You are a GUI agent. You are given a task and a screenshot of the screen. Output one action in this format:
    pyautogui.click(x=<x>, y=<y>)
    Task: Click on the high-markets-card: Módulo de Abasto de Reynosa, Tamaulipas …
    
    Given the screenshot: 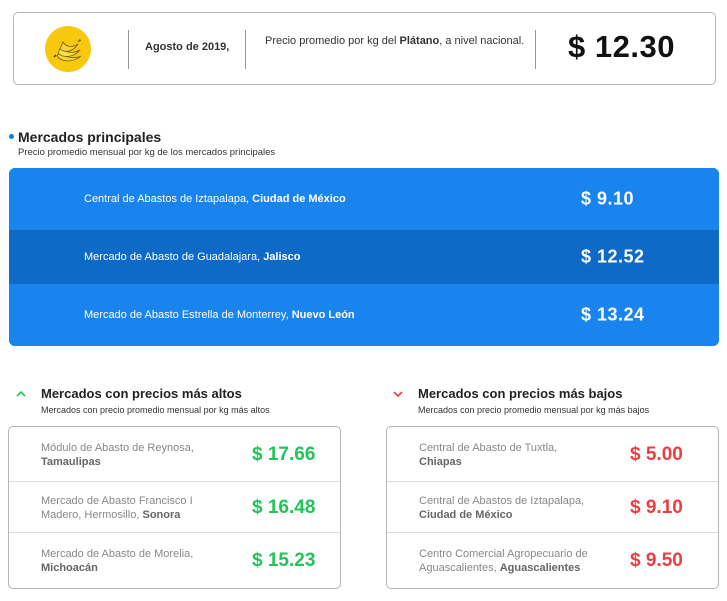 What is the action you would take?
    pyautogui.click(x=174, y=507)
    